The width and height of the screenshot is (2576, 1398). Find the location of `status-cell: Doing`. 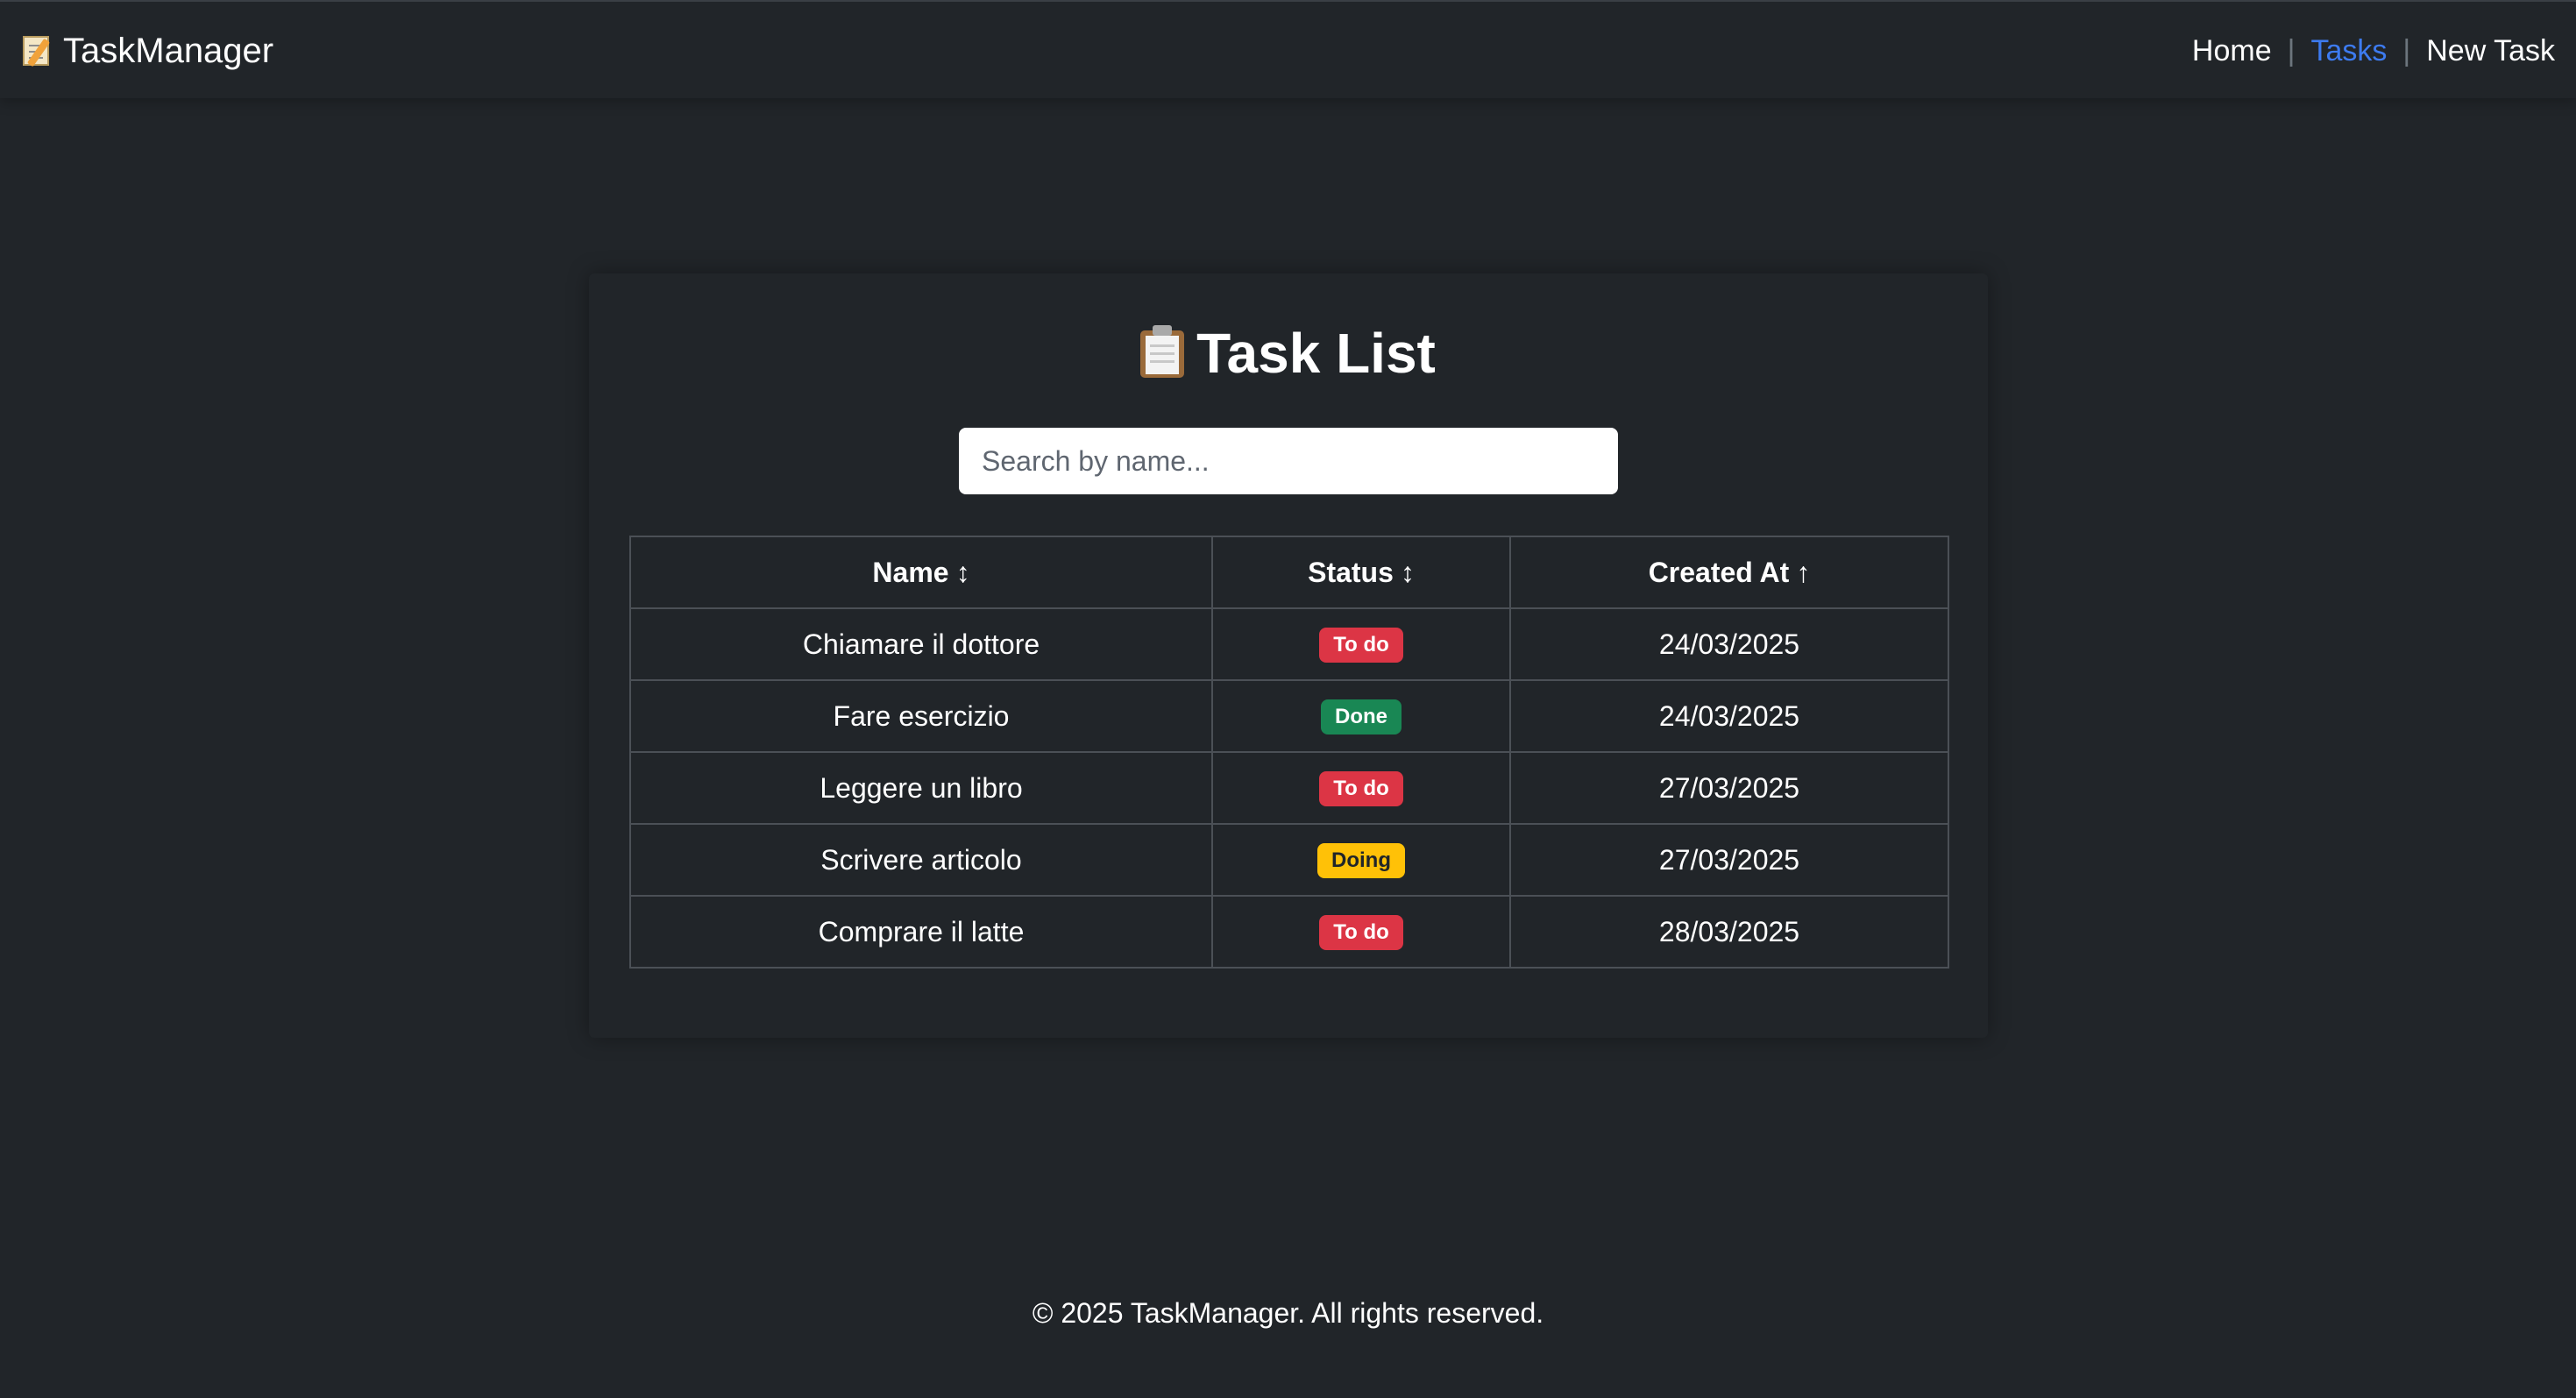

status-cell: Doing is located at coordinates (1361, 860).